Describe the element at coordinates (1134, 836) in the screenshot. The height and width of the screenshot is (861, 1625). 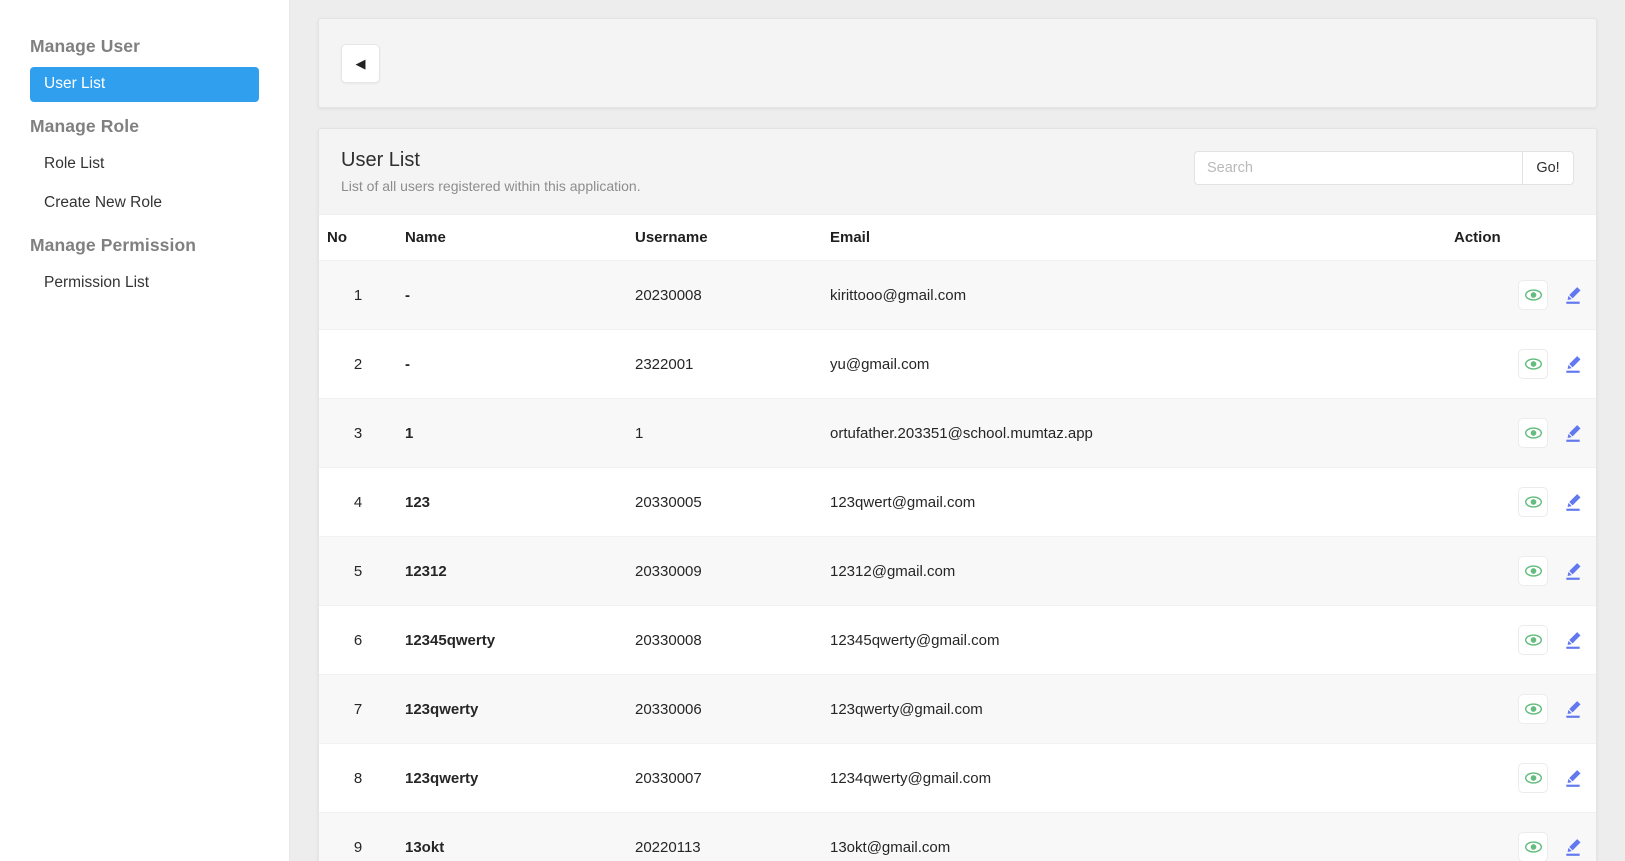
I see `cell-email: 13okt@gmail.com` at that location.